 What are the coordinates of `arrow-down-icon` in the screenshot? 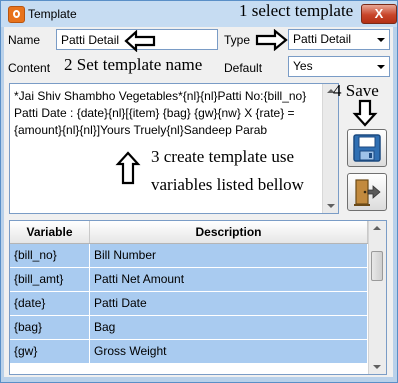 It's located at (365, 113).